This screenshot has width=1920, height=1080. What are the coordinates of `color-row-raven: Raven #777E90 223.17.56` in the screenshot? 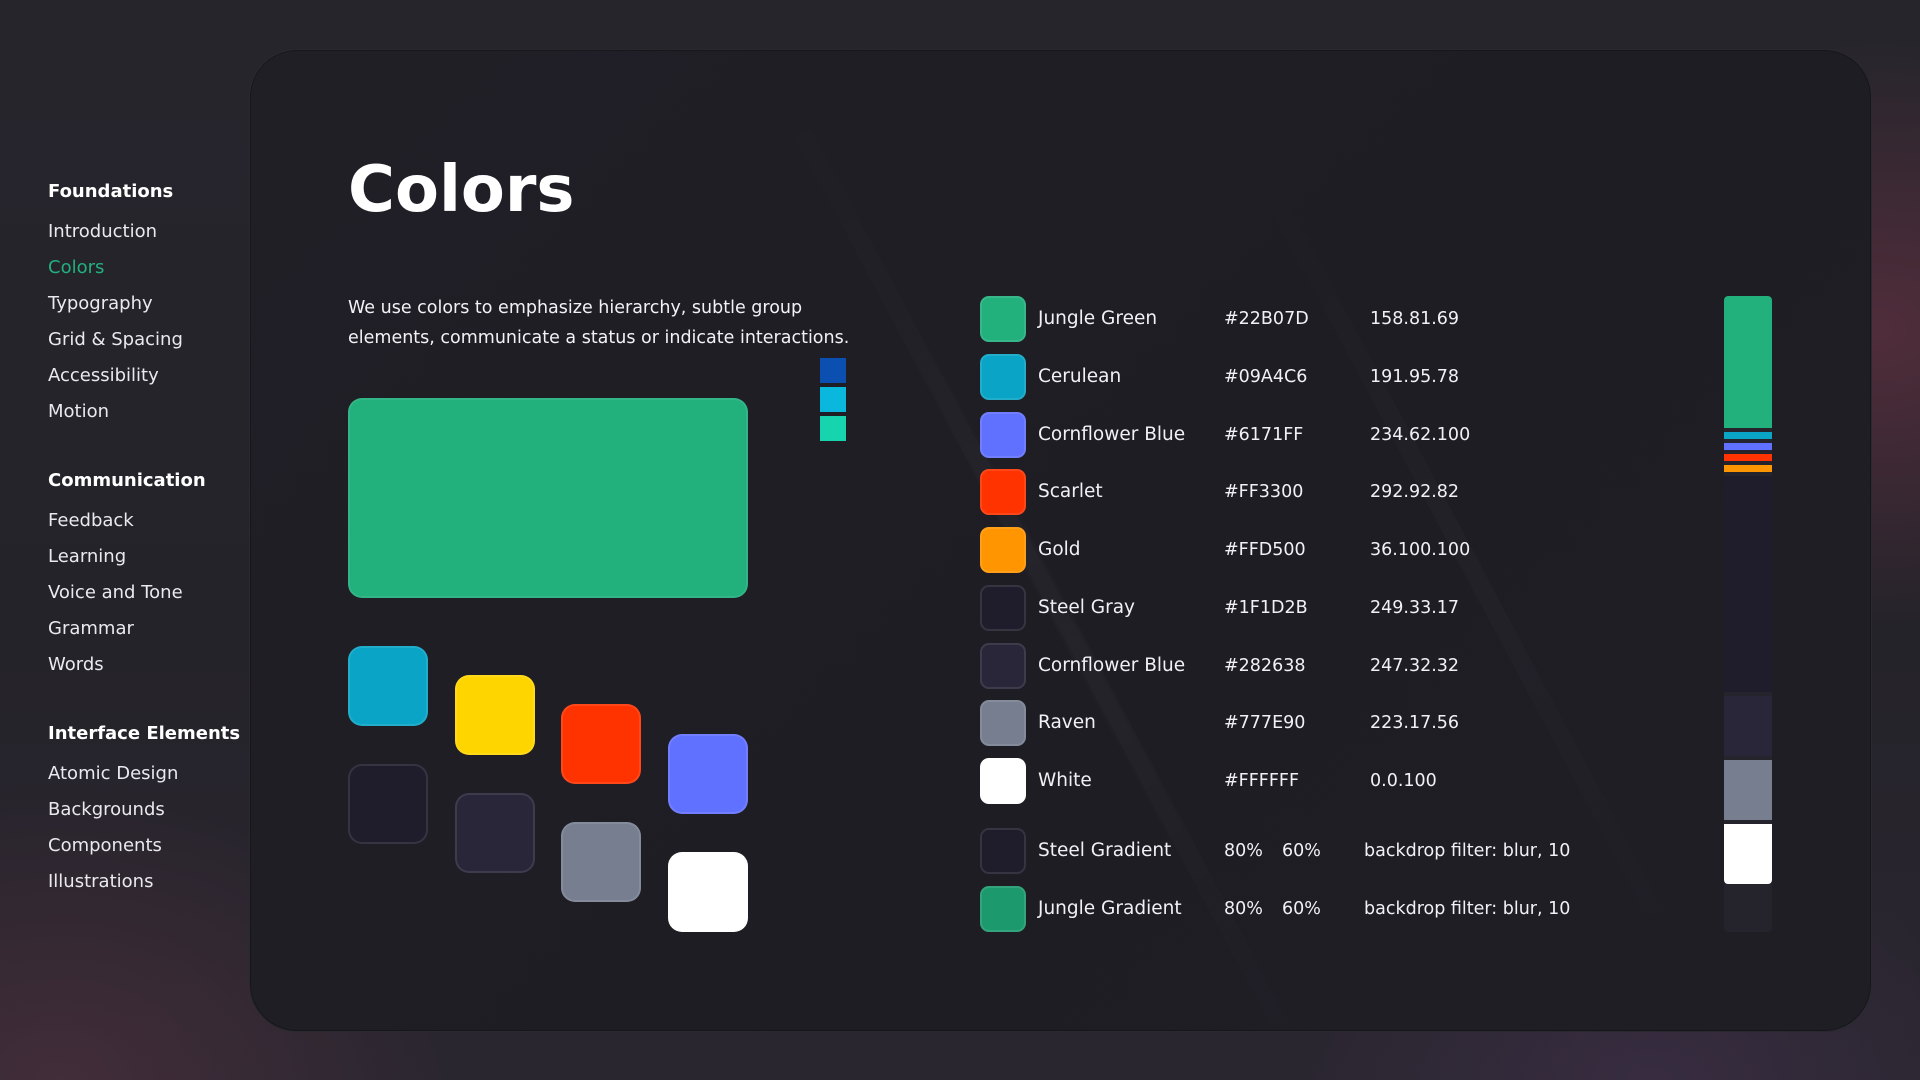 It's located at (1300, 723).